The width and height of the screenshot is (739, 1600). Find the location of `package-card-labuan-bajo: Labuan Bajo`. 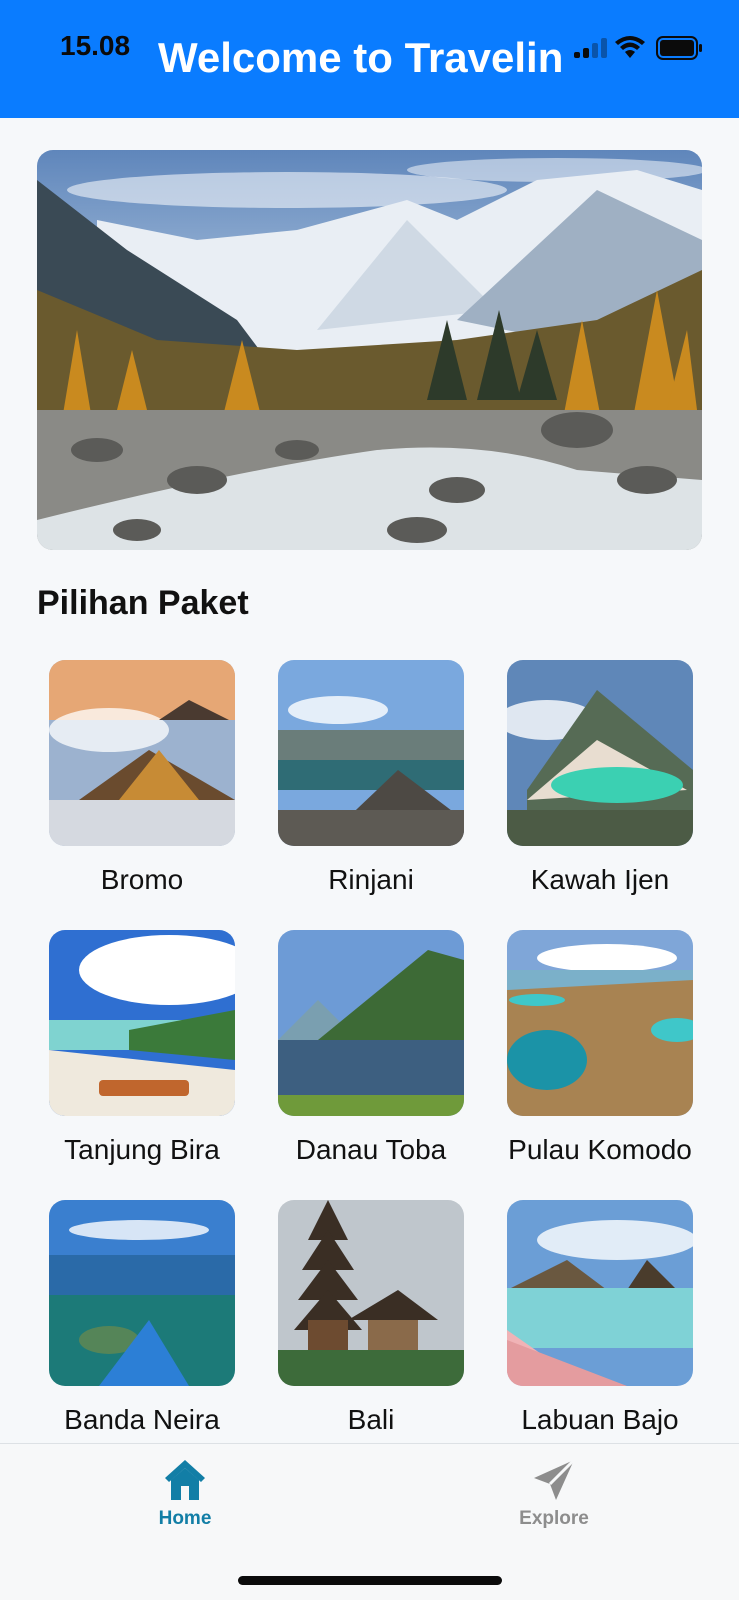

package-card-labuan-bajo: Labuan Bajo is located at coordinates (588, 1330).